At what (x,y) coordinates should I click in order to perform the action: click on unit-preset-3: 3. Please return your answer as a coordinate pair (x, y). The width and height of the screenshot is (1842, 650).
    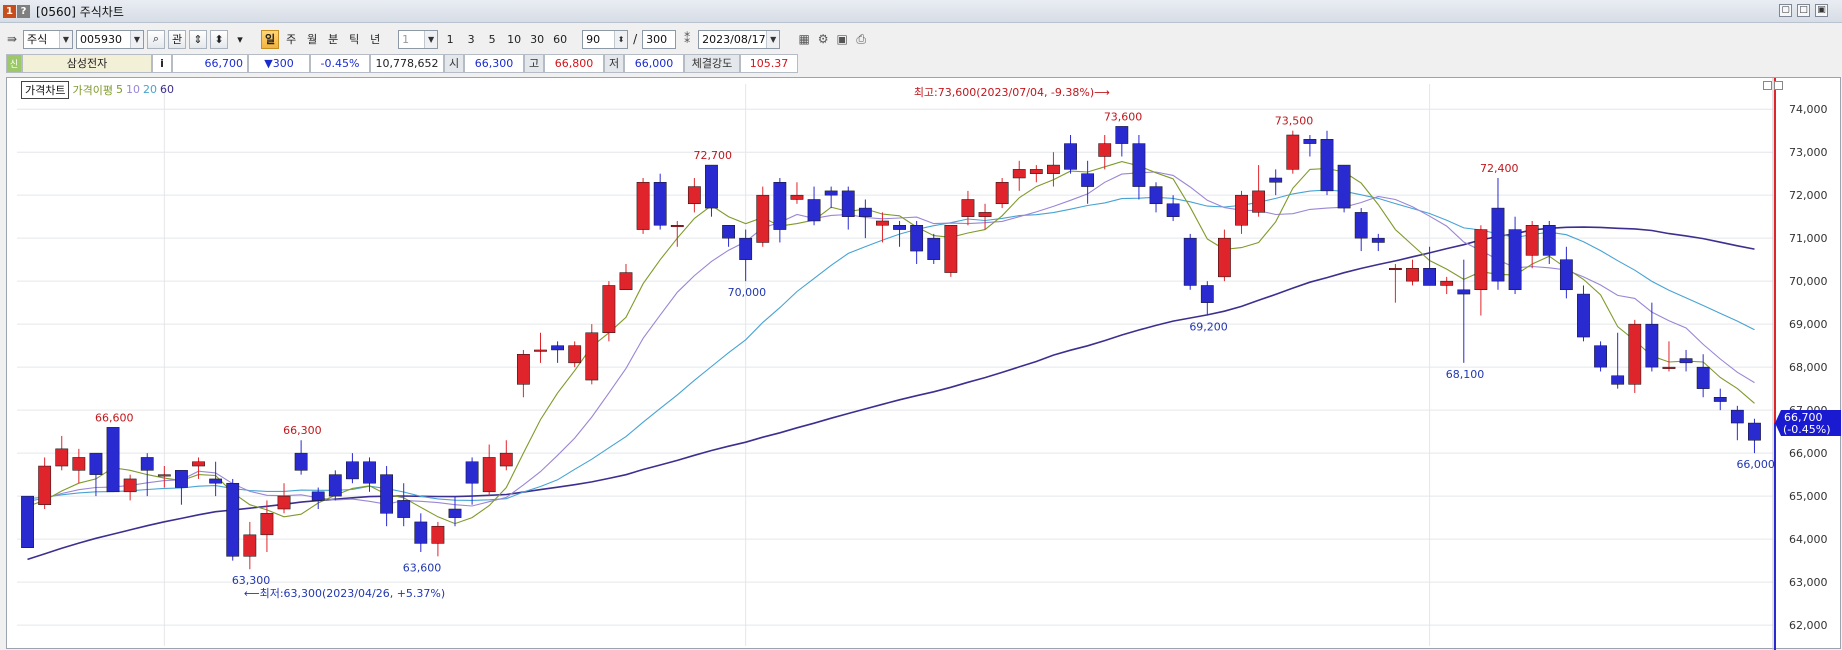
    Looking at the image, I should click on (471, 39).